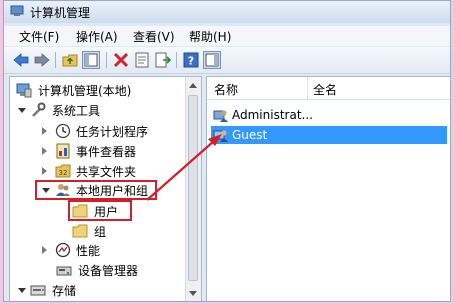  I want to click on scroll-down-arrow-icon, so click(193, 293).